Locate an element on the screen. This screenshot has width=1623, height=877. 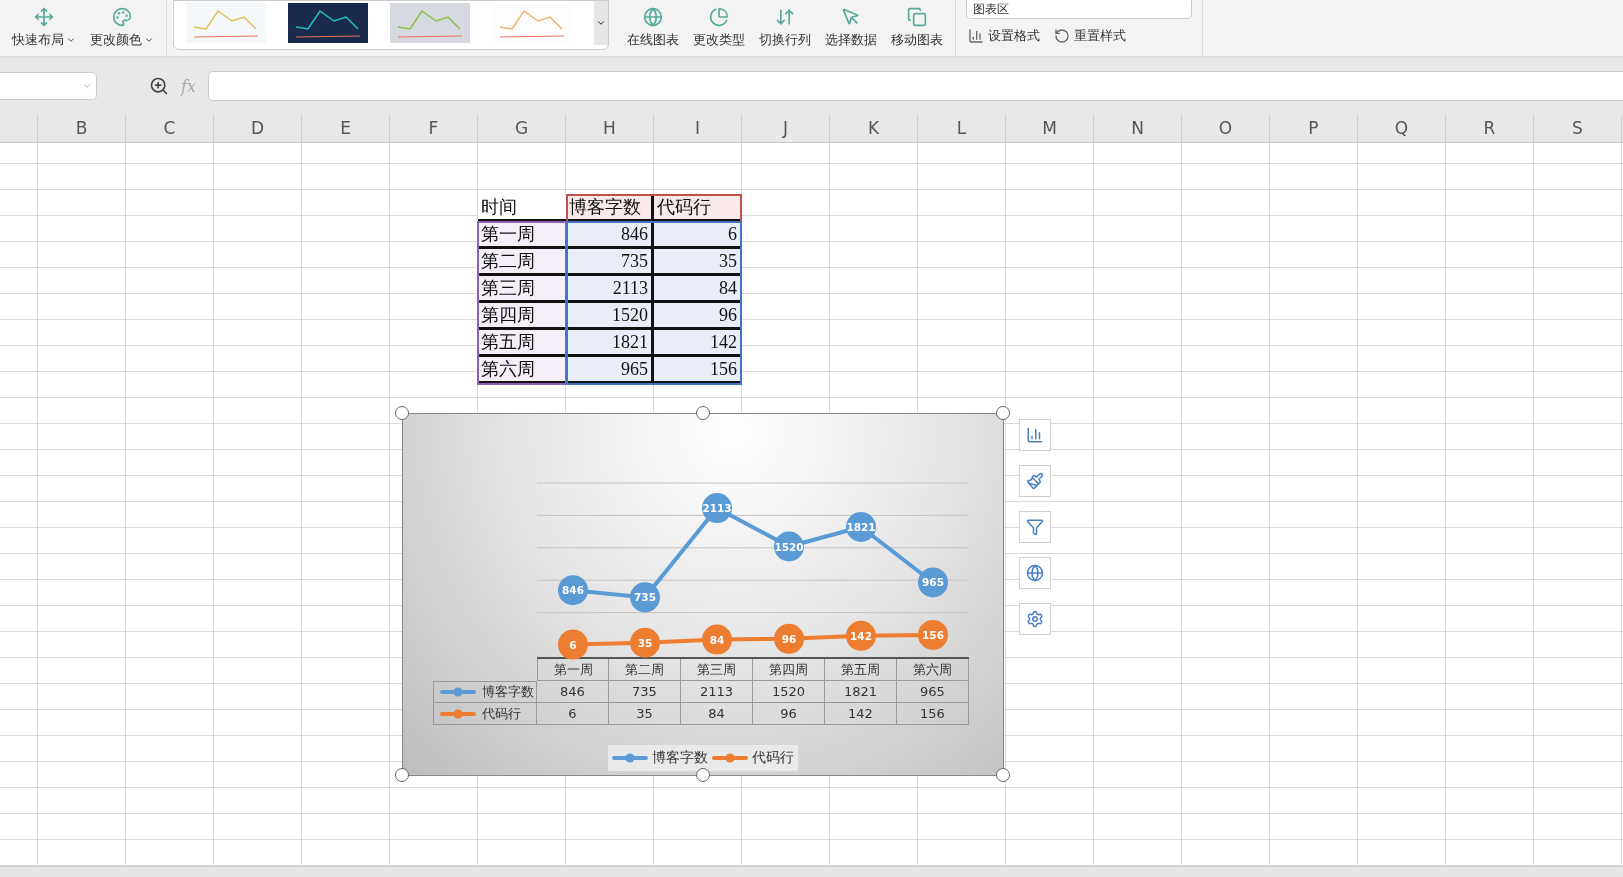
series-label: 博客字数 is located at coordinates (508, 692).